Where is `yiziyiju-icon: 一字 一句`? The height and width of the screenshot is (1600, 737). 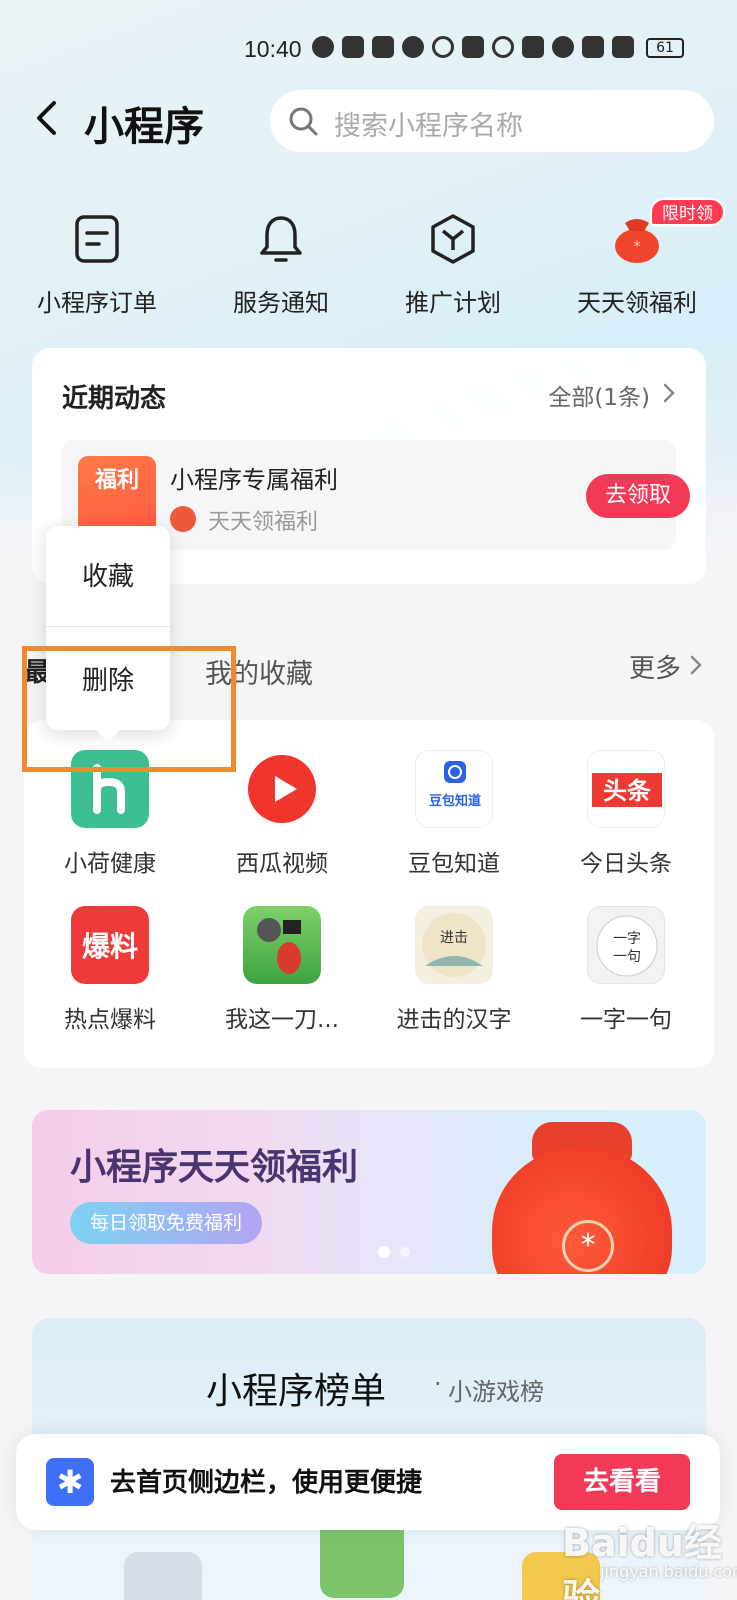
yiziyiju-icon: 一字 一句 is located at coordinates (626, 945).